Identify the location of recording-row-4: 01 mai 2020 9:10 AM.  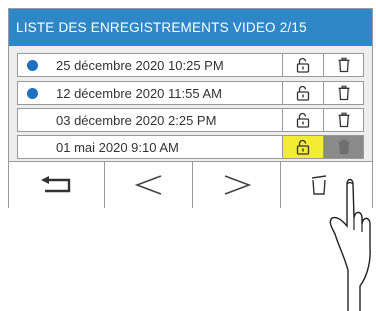
(190, 147).